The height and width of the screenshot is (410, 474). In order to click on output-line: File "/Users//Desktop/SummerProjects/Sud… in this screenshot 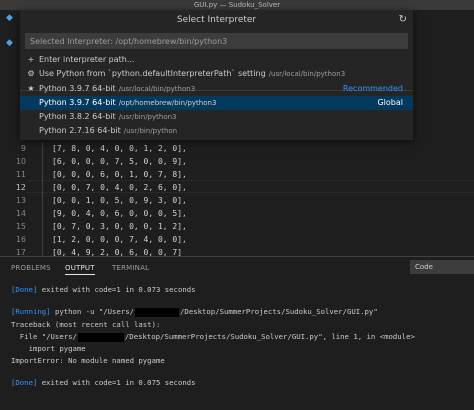, I will do `click(213, 337)`.